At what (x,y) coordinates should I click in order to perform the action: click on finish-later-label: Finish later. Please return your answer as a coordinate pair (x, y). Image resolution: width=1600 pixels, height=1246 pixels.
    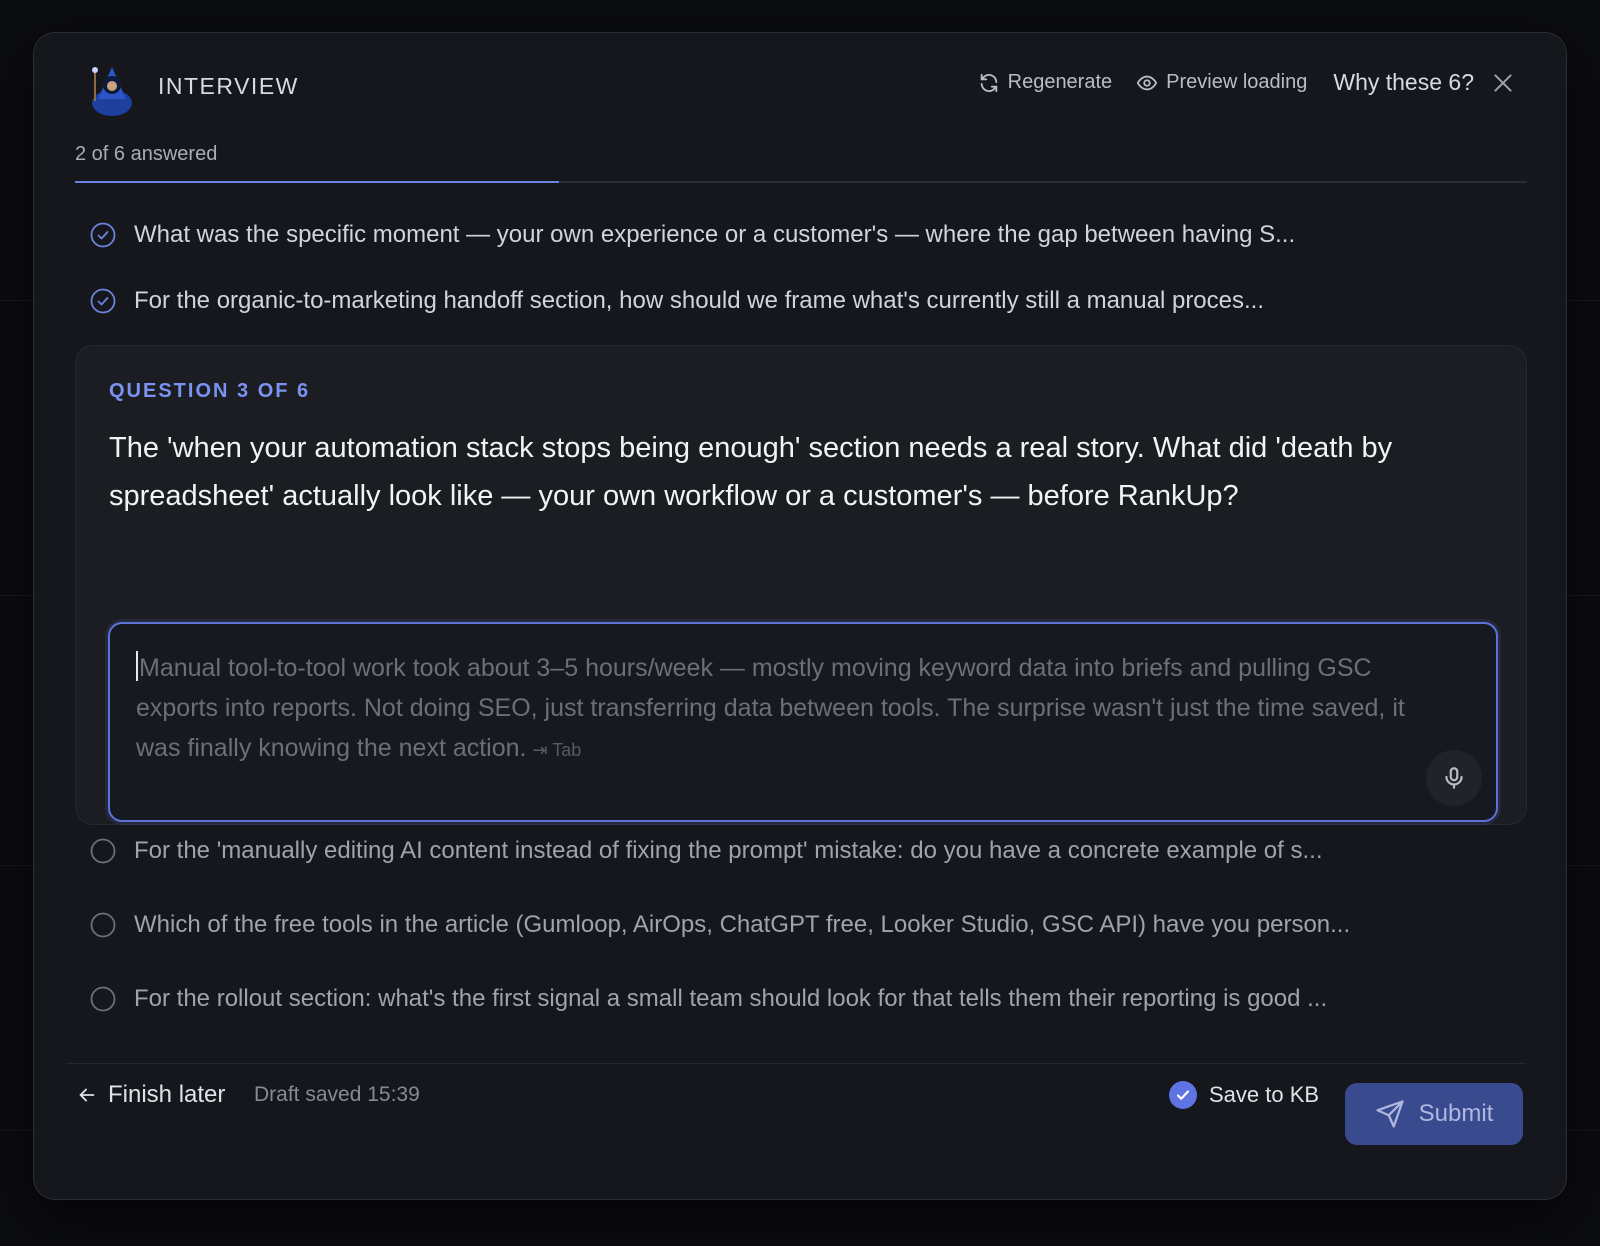
    Looking at the image, I should click on (167, 1094).